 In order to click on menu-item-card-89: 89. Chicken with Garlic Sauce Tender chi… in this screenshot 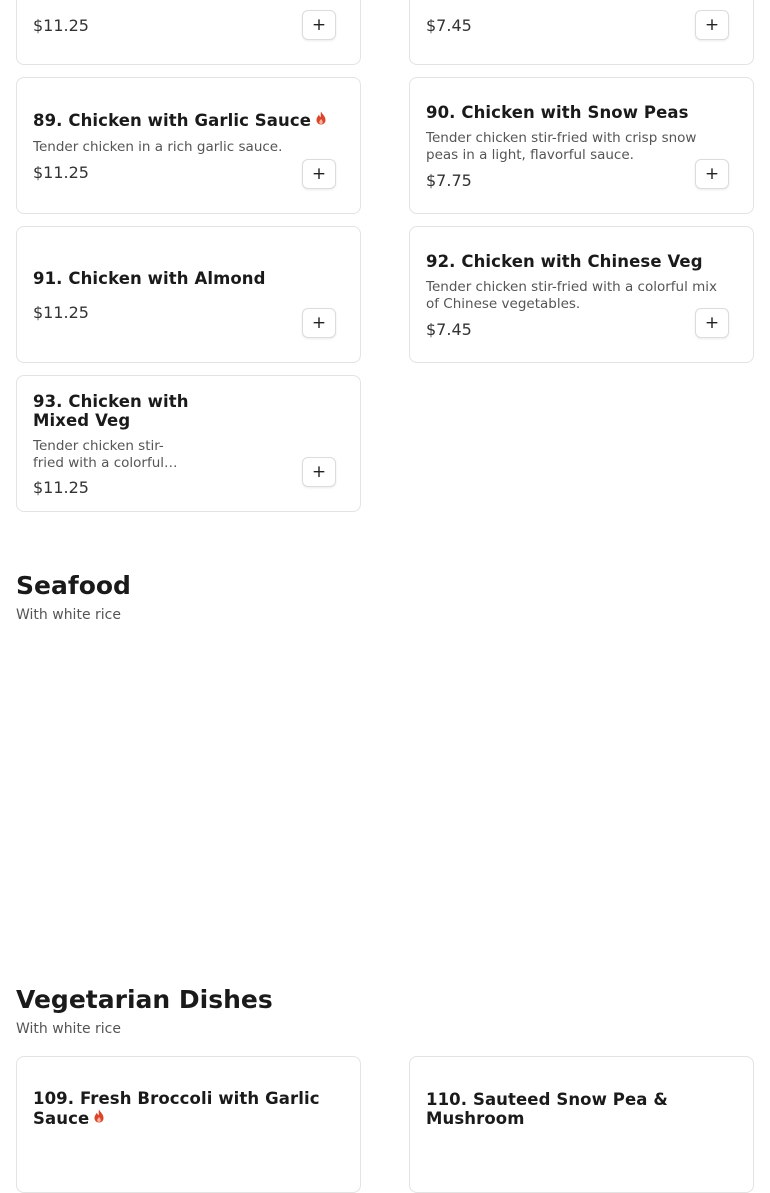, I will do `click(188, 145)`.